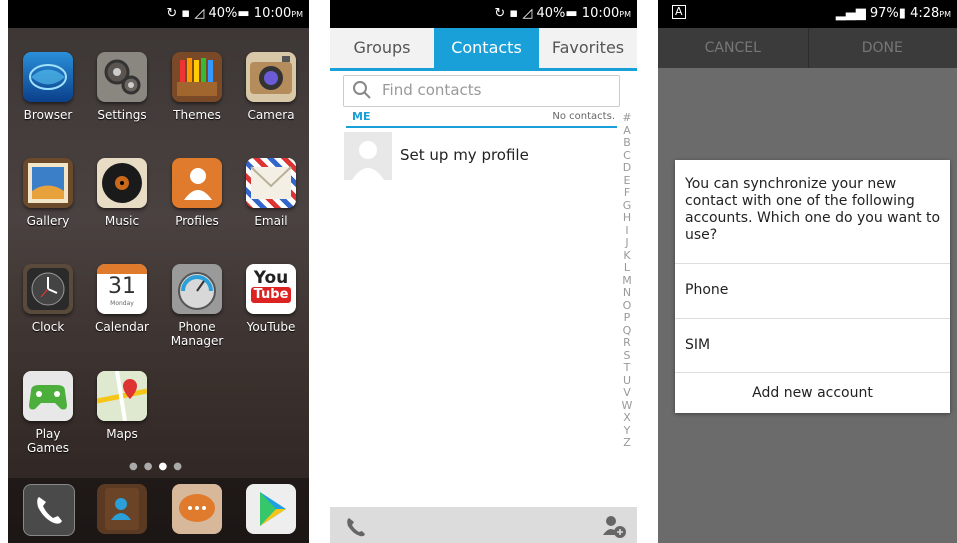  I want to click on alphabet-letter: V, so click(627, 393).